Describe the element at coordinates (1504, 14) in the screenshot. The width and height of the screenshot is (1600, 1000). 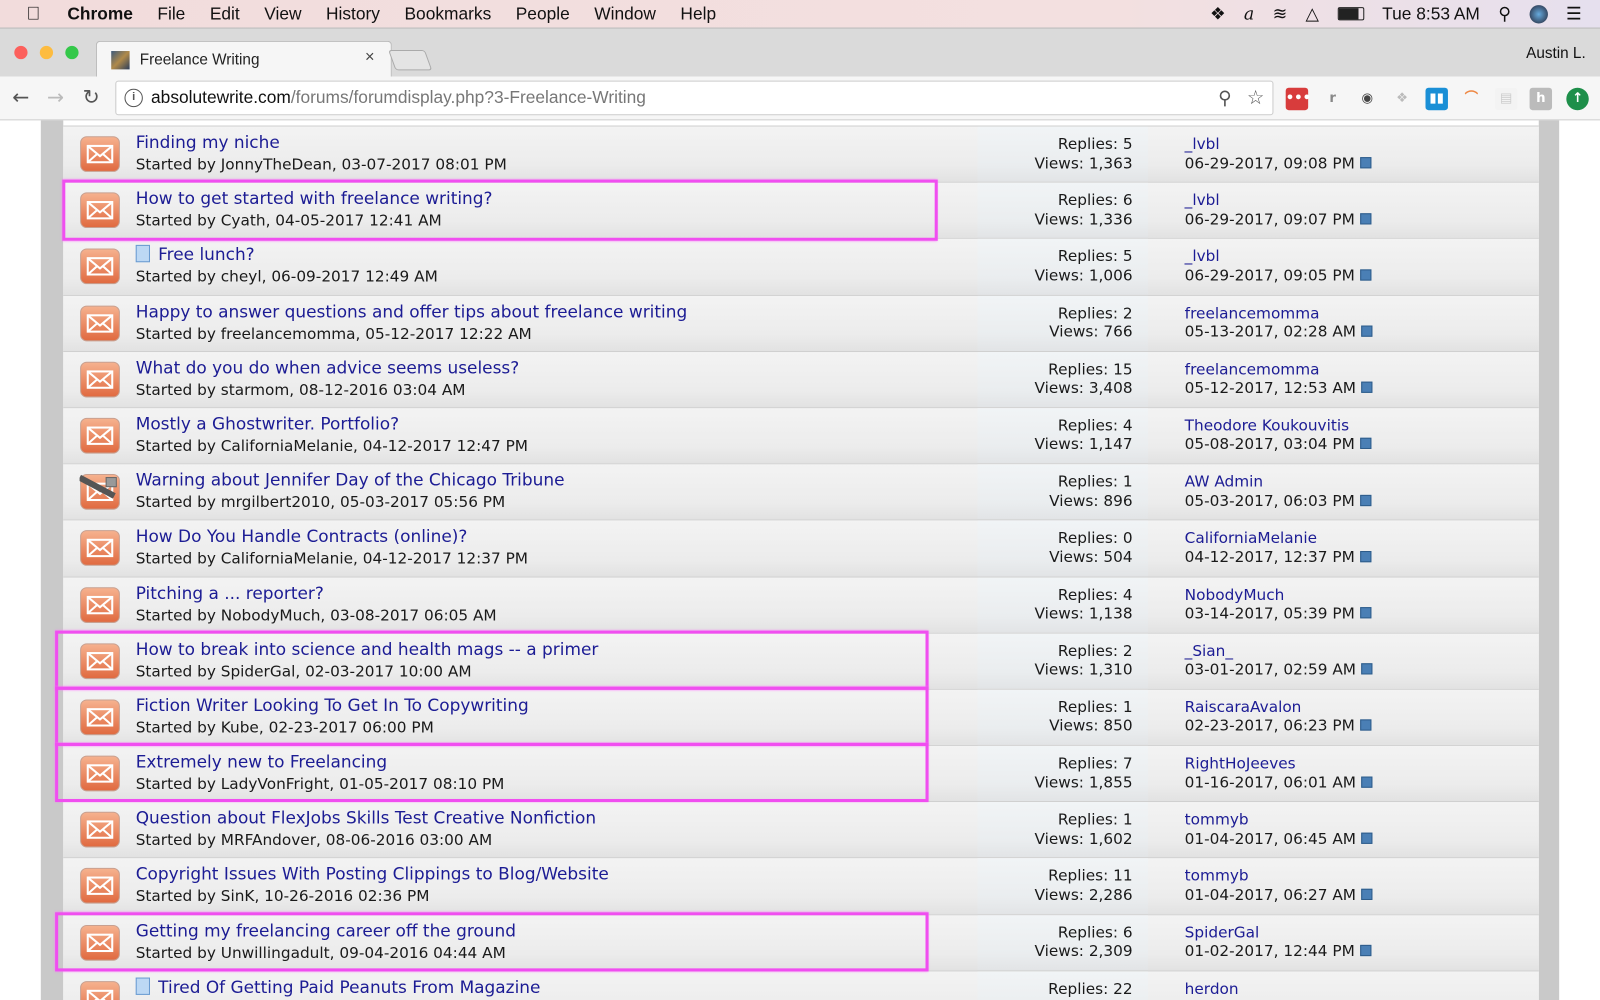
I see `spotlight-icon: ⚲` at that location.